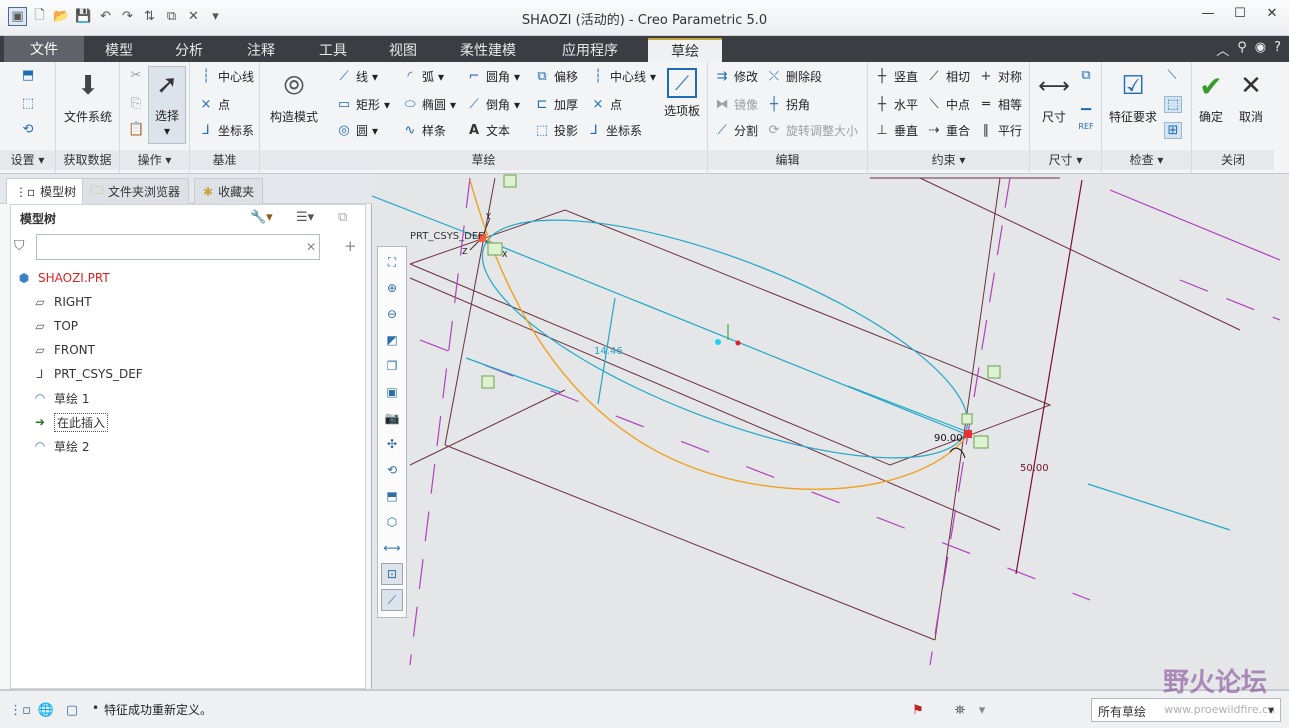 The height and width of the screenshot is (728, 1289). What do you see at coordinates (261, 217) in the screenshot?
I see `tree-settings-icon: 🔧▾` at bounding box center [261, 217].